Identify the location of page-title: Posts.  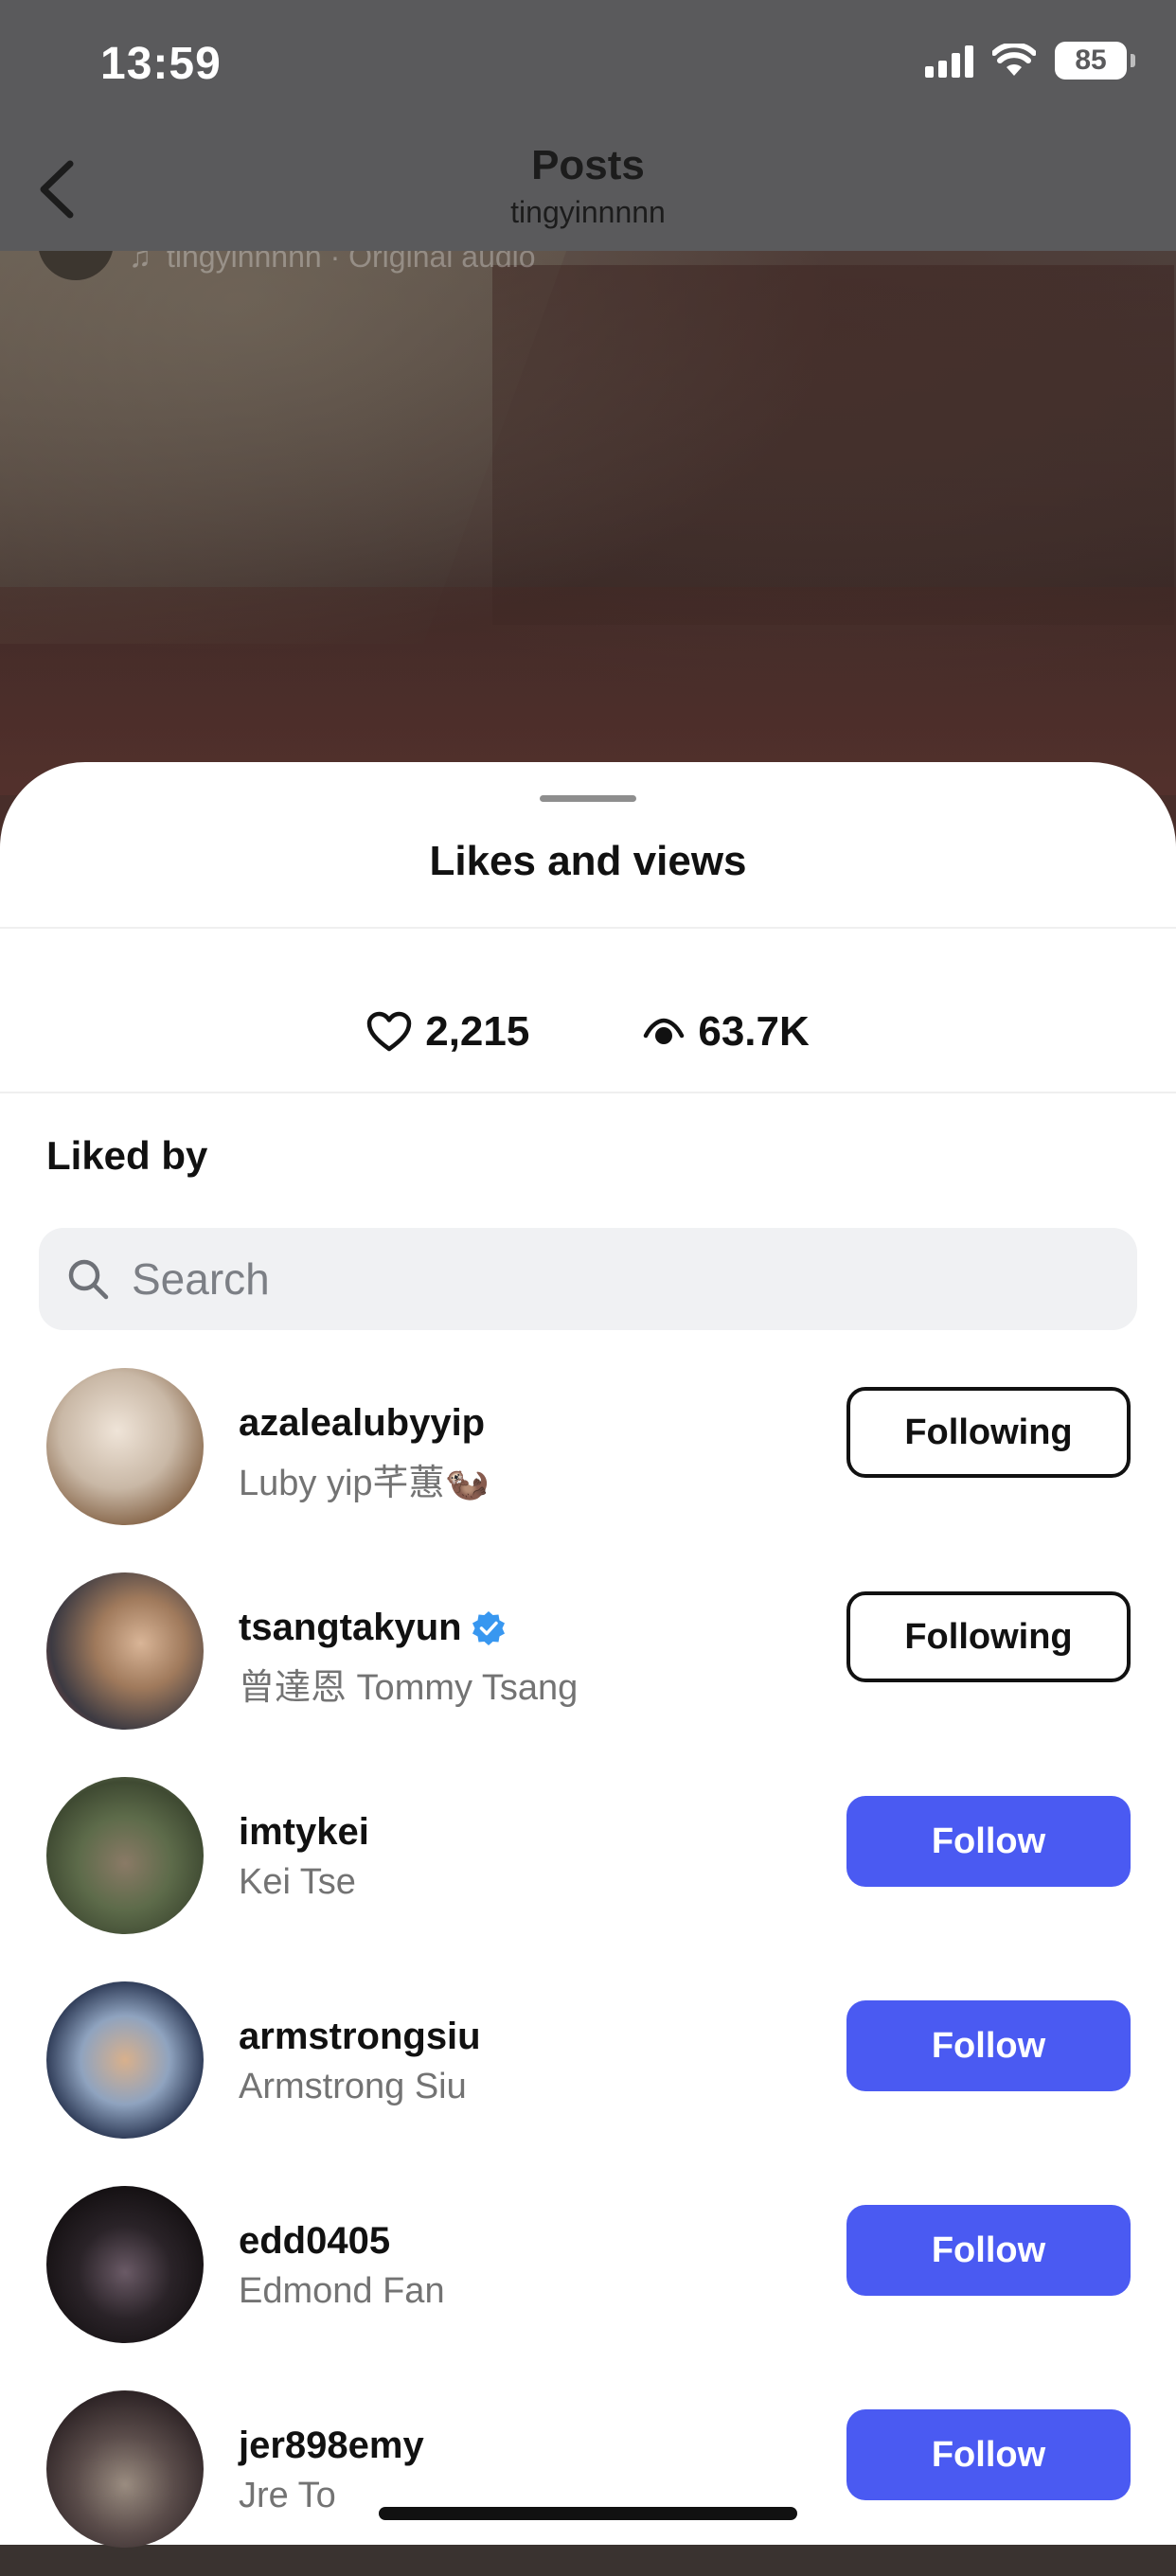
(588, 165).